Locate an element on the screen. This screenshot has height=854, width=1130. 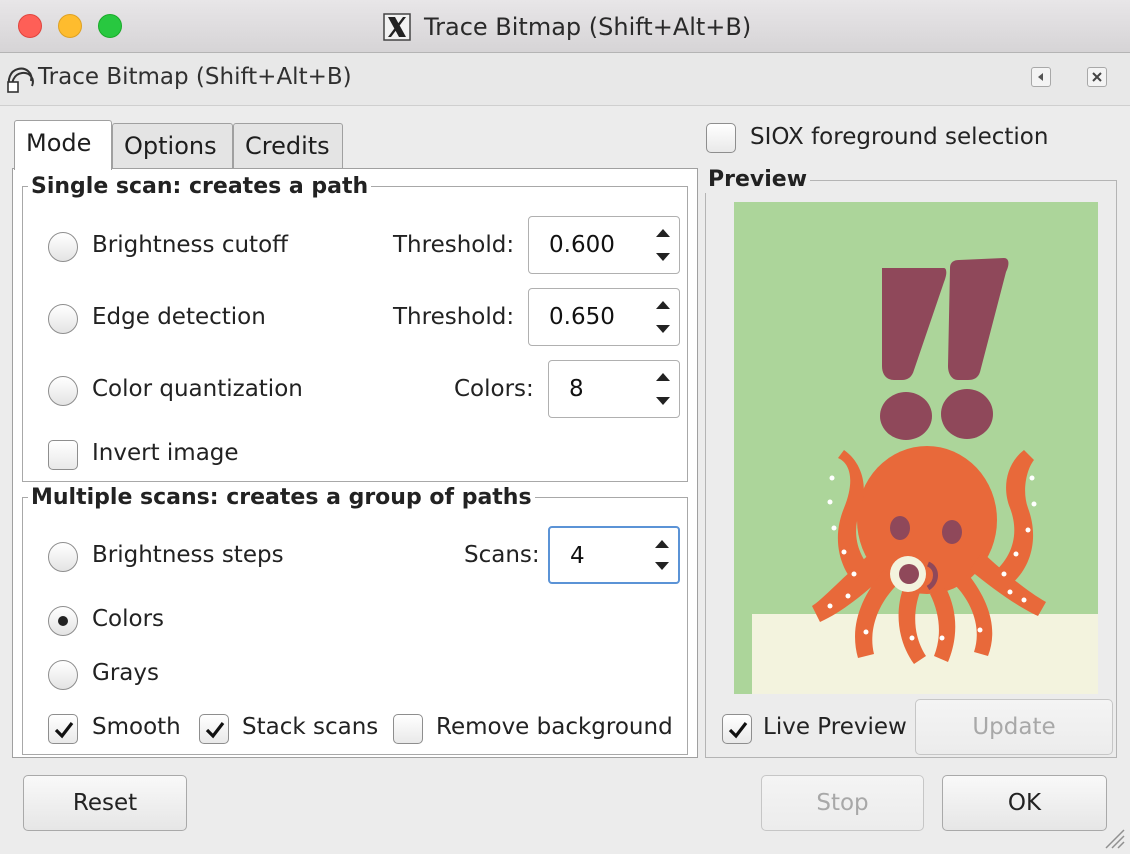
colors-count-value: 8 is located at coordinates (576, 389).